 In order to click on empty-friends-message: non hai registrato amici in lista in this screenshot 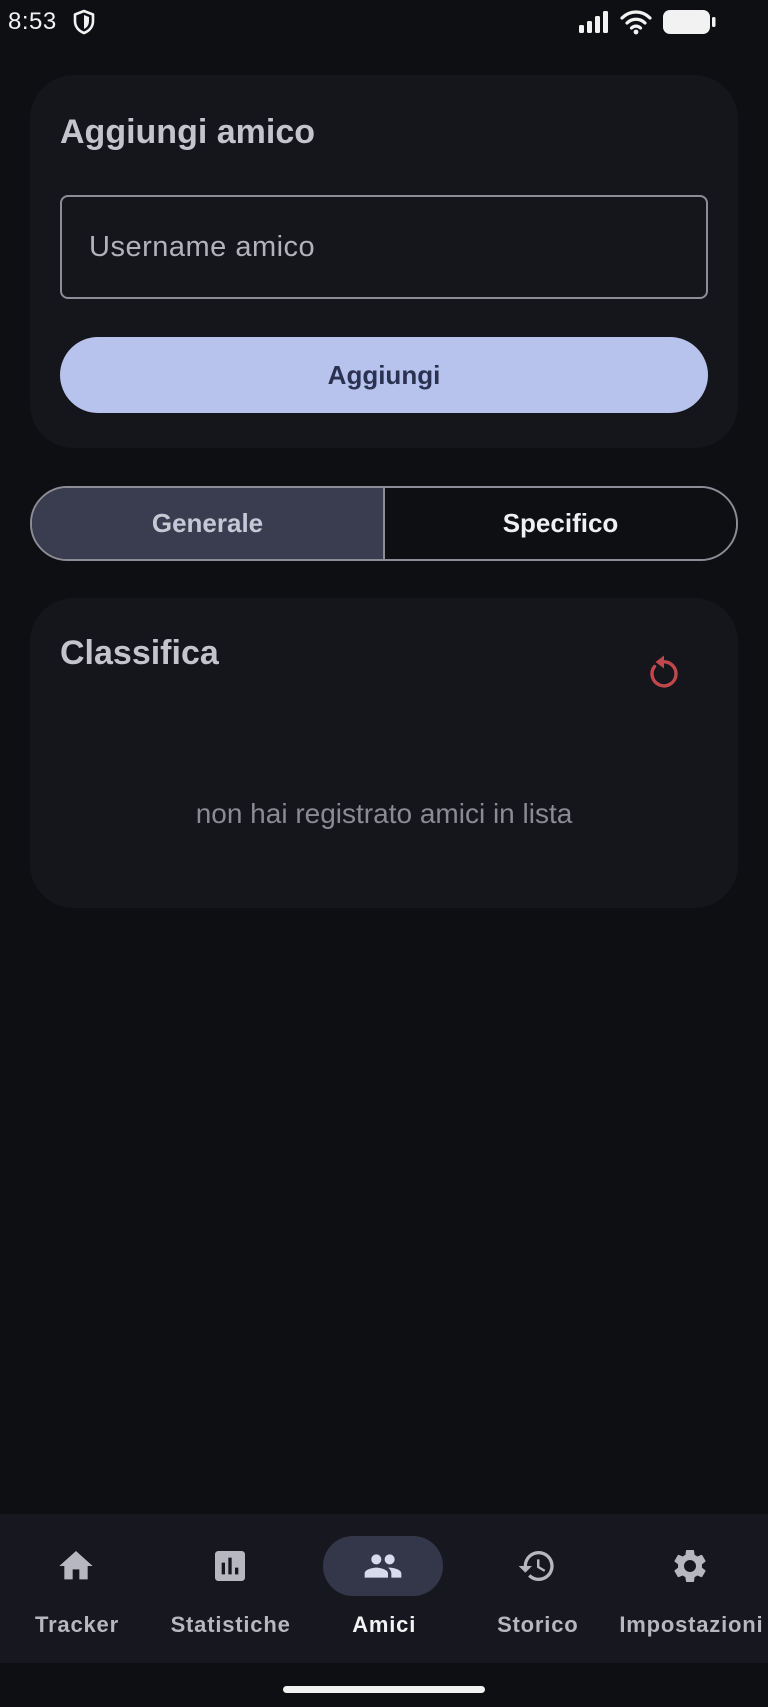, I will do `click(384, 813)`.